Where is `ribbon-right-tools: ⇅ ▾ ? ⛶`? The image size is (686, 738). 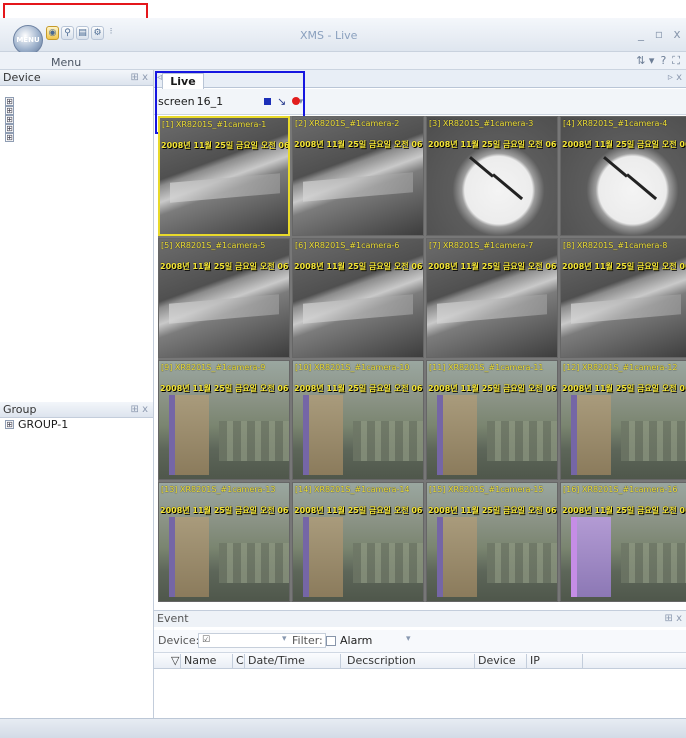 ribbon-right-tools: ⇅ ▾ ? ⛶ is located at coordinates (658, 61).